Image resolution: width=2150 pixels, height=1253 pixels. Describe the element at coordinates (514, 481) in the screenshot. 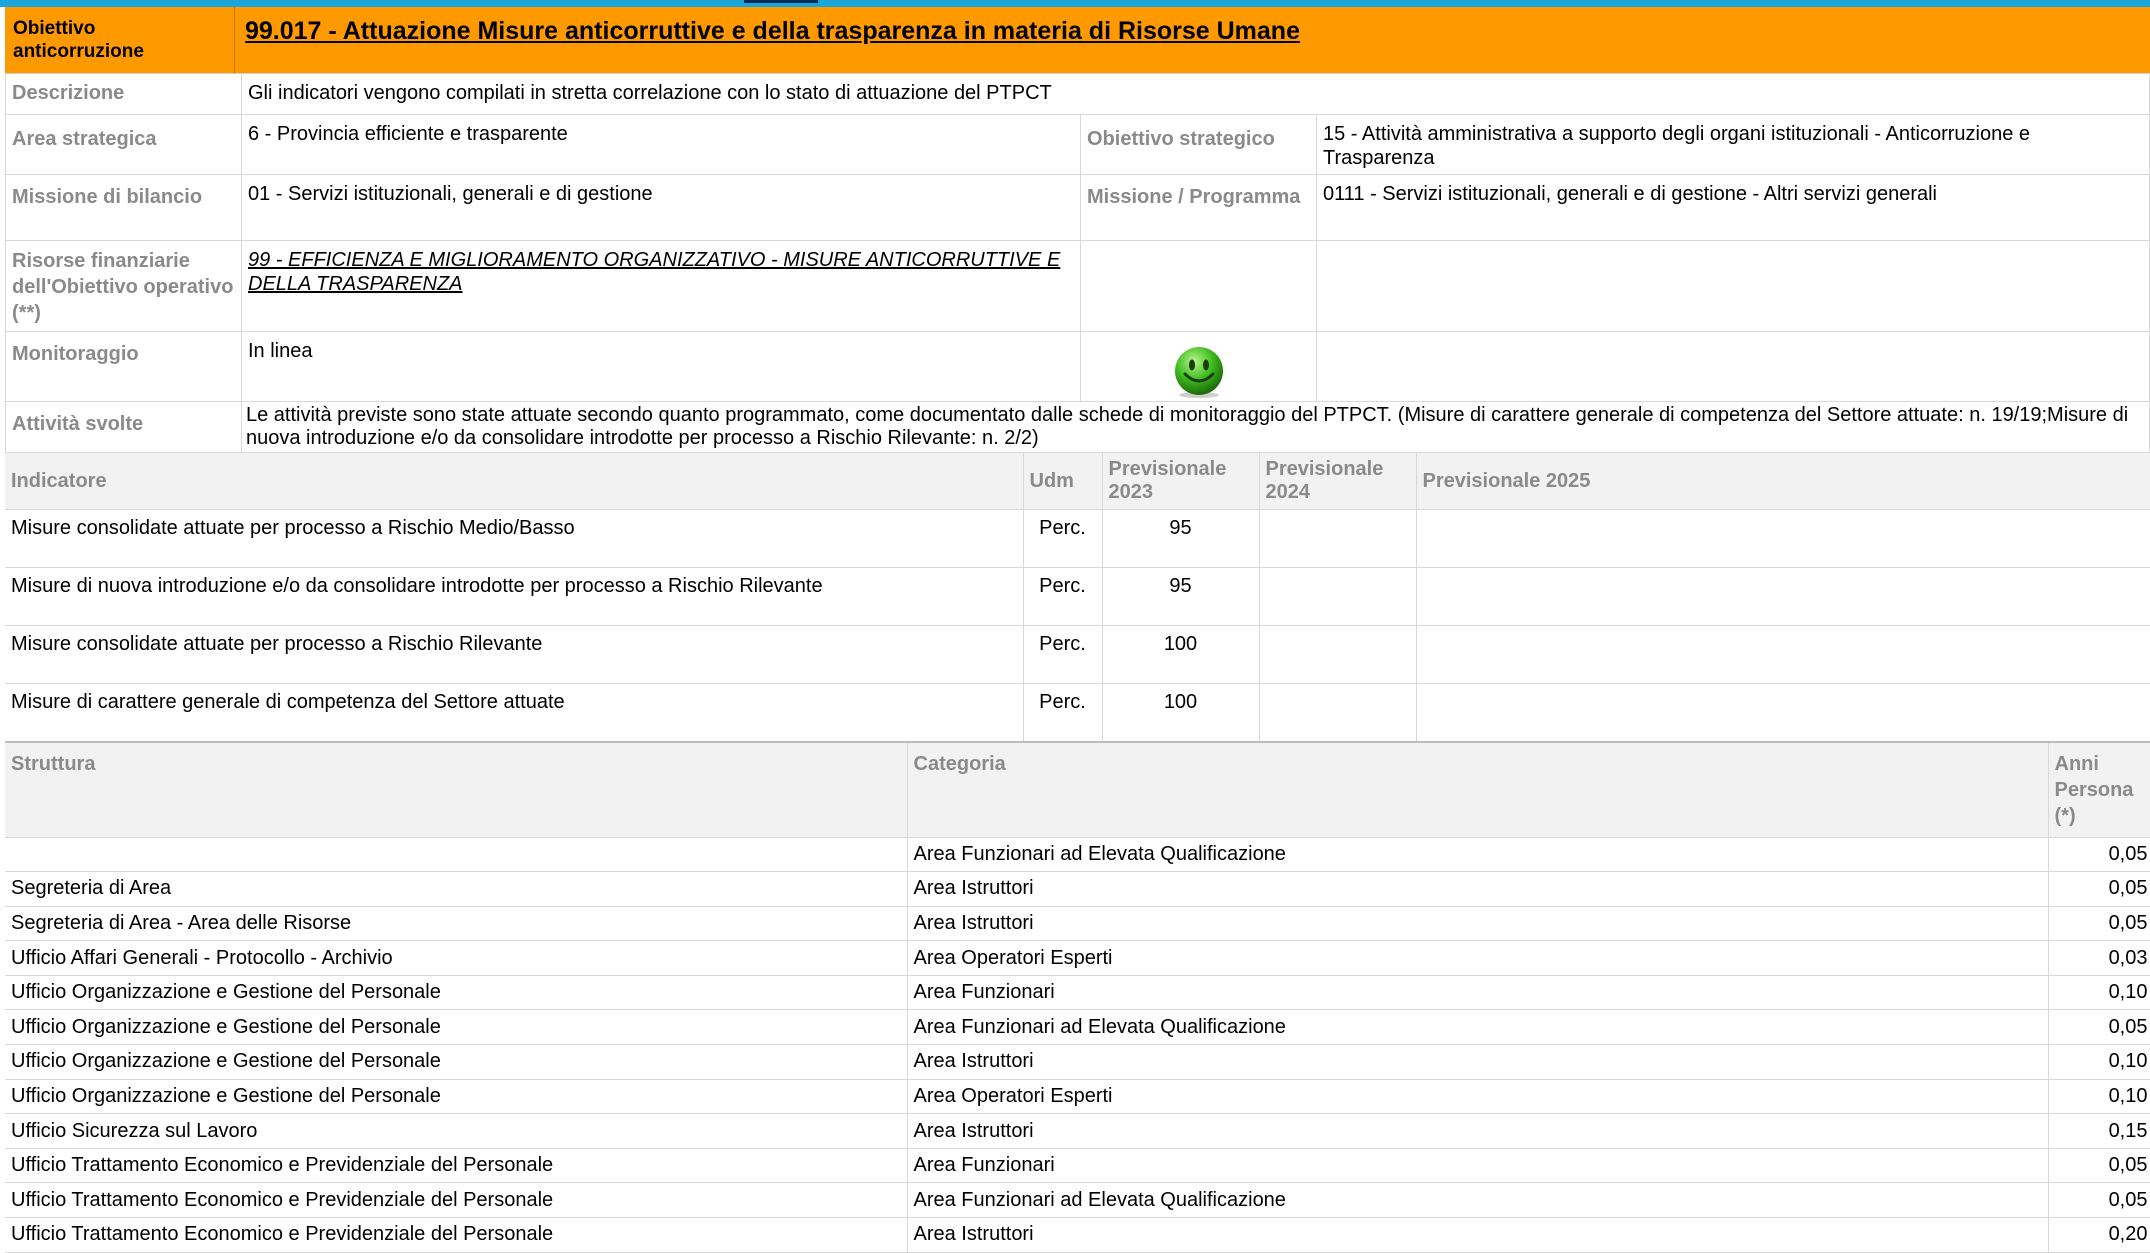

I see `col-indicatore: Indicatore` at that location.